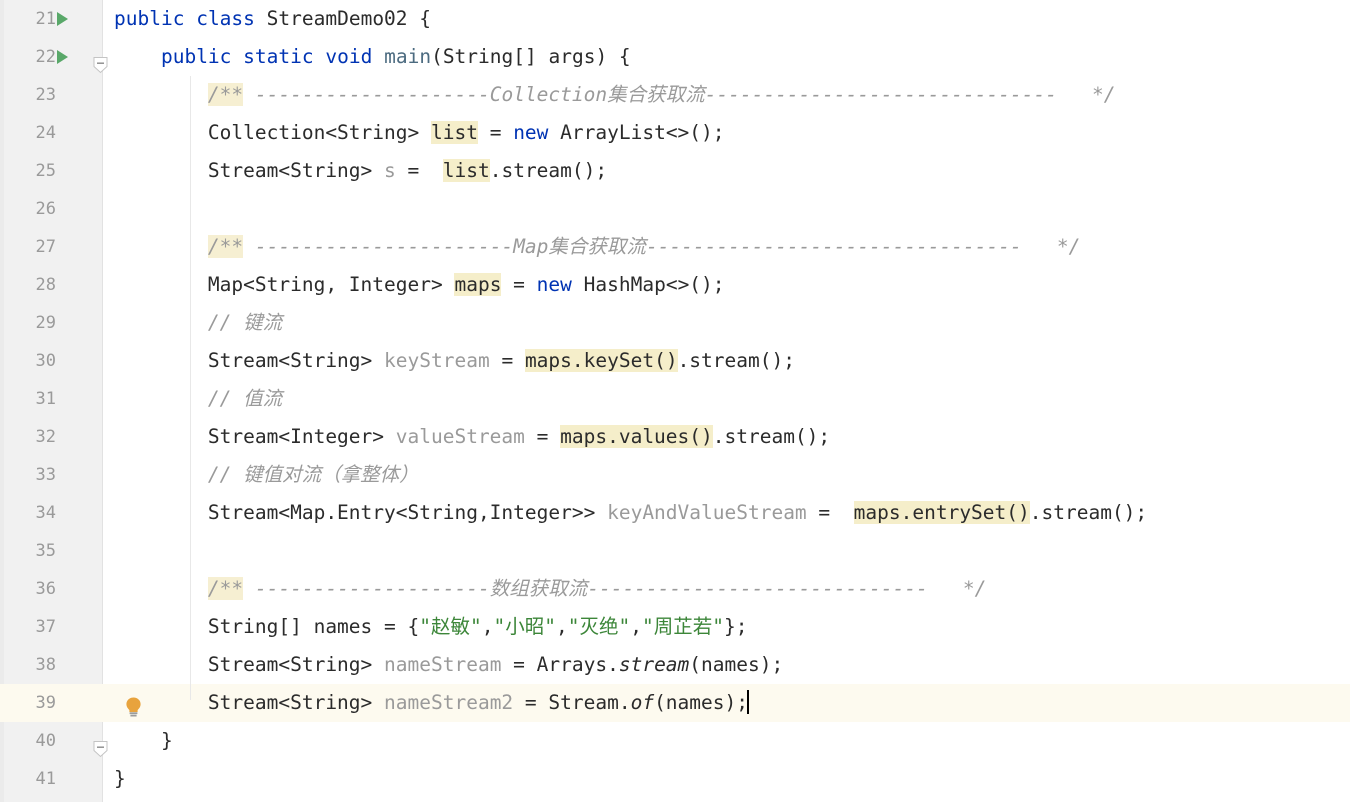 Image resolution: width=1350 pixels, height=802 pixels. Describe the element at coordinates (45, 247) in the screenshot. I see `line-number: 27` at that location.